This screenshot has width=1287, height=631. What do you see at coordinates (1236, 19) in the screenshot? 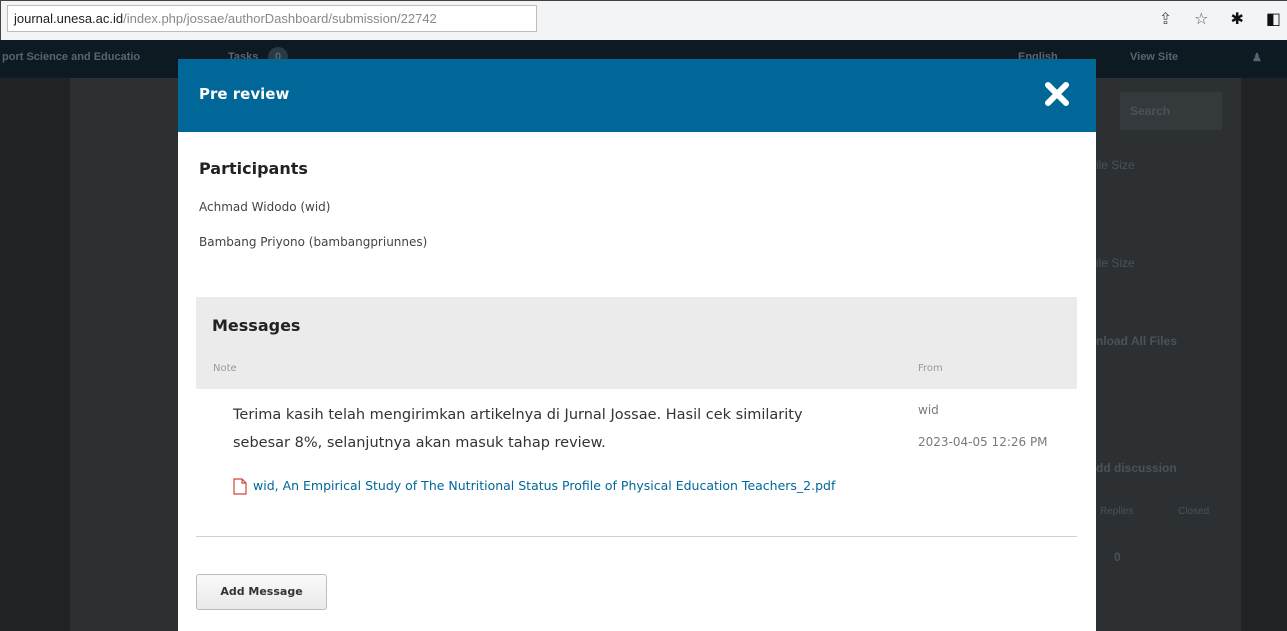
I see `extensions-puzzle-icon: ✱` at bounding box center [1236, 19].